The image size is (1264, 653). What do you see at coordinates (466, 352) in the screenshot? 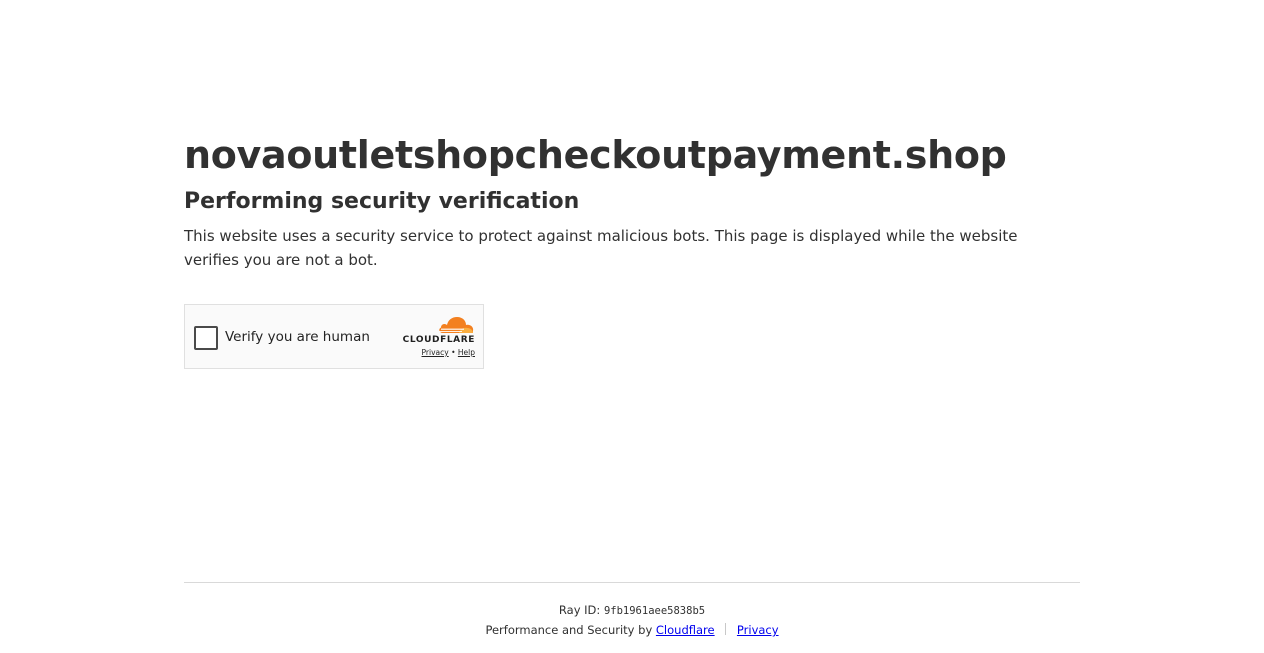
I see `widget-help-link: Help` at bounding box center [466, 352].